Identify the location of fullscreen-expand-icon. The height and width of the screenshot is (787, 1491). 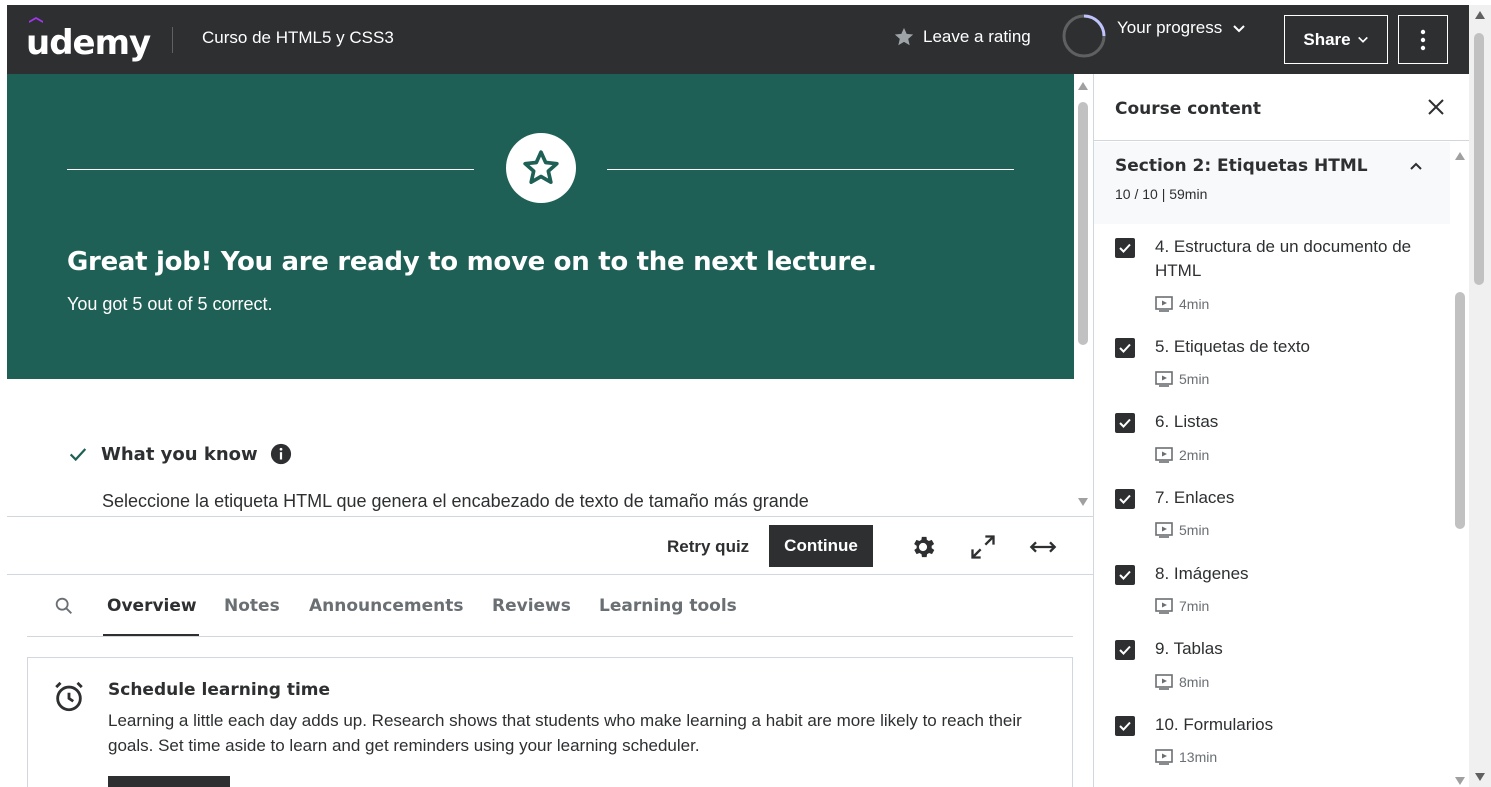
(983, 547).